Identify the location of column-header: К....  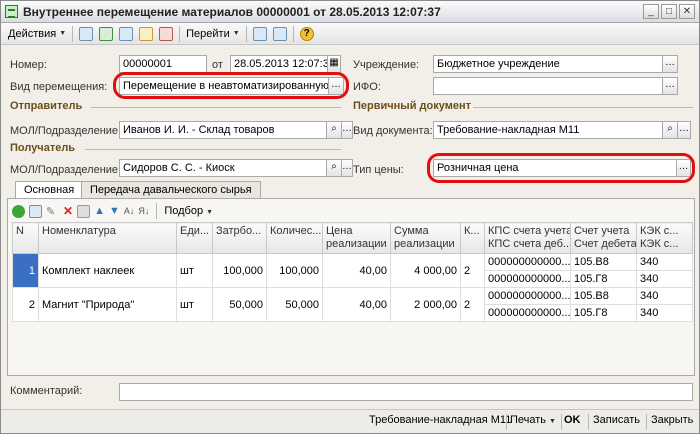
(472, 238).